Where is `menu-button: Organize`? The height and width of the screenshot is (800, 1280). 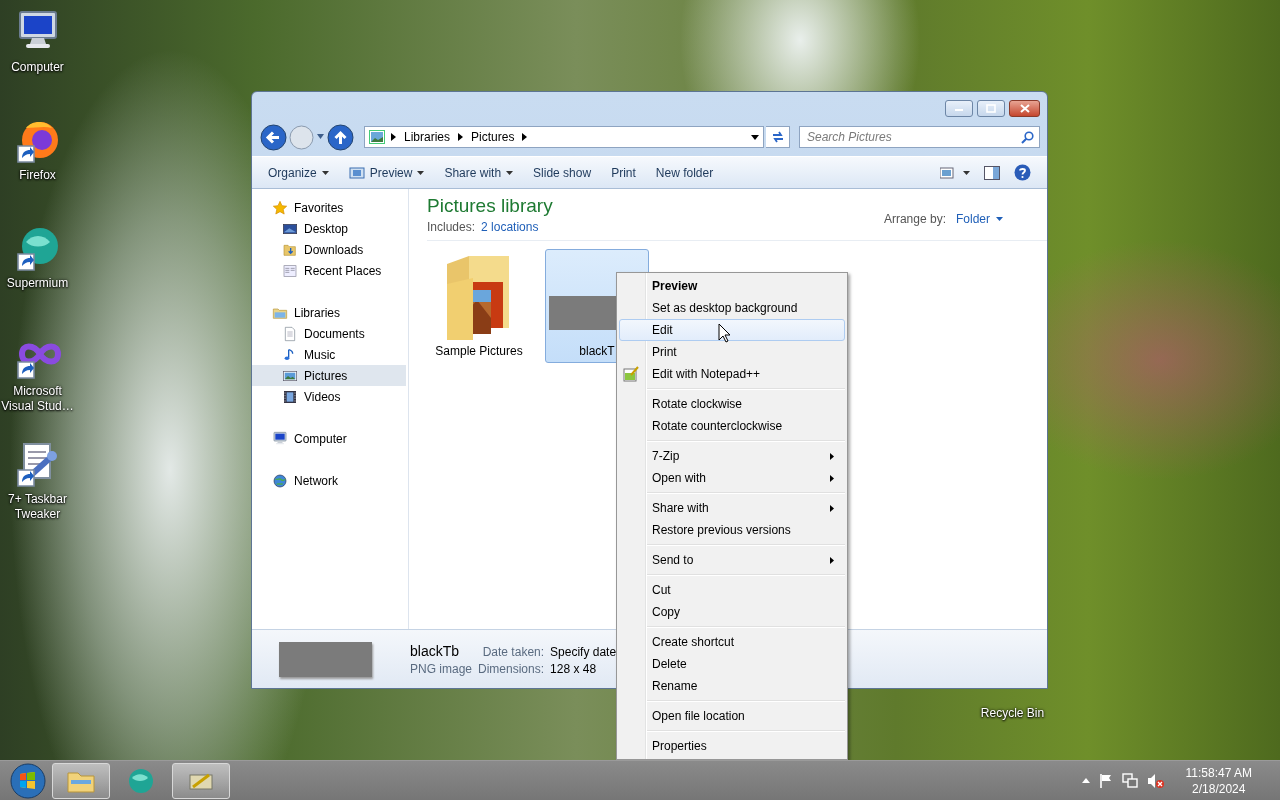
menu-button: Organize is located at coordinates (298, 172).